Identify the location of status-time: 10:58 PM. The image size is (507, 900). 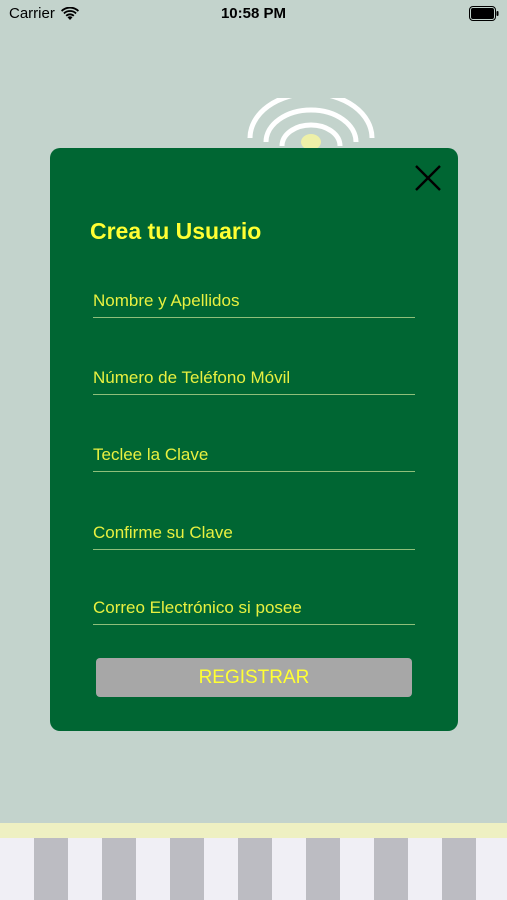
(253, 13).